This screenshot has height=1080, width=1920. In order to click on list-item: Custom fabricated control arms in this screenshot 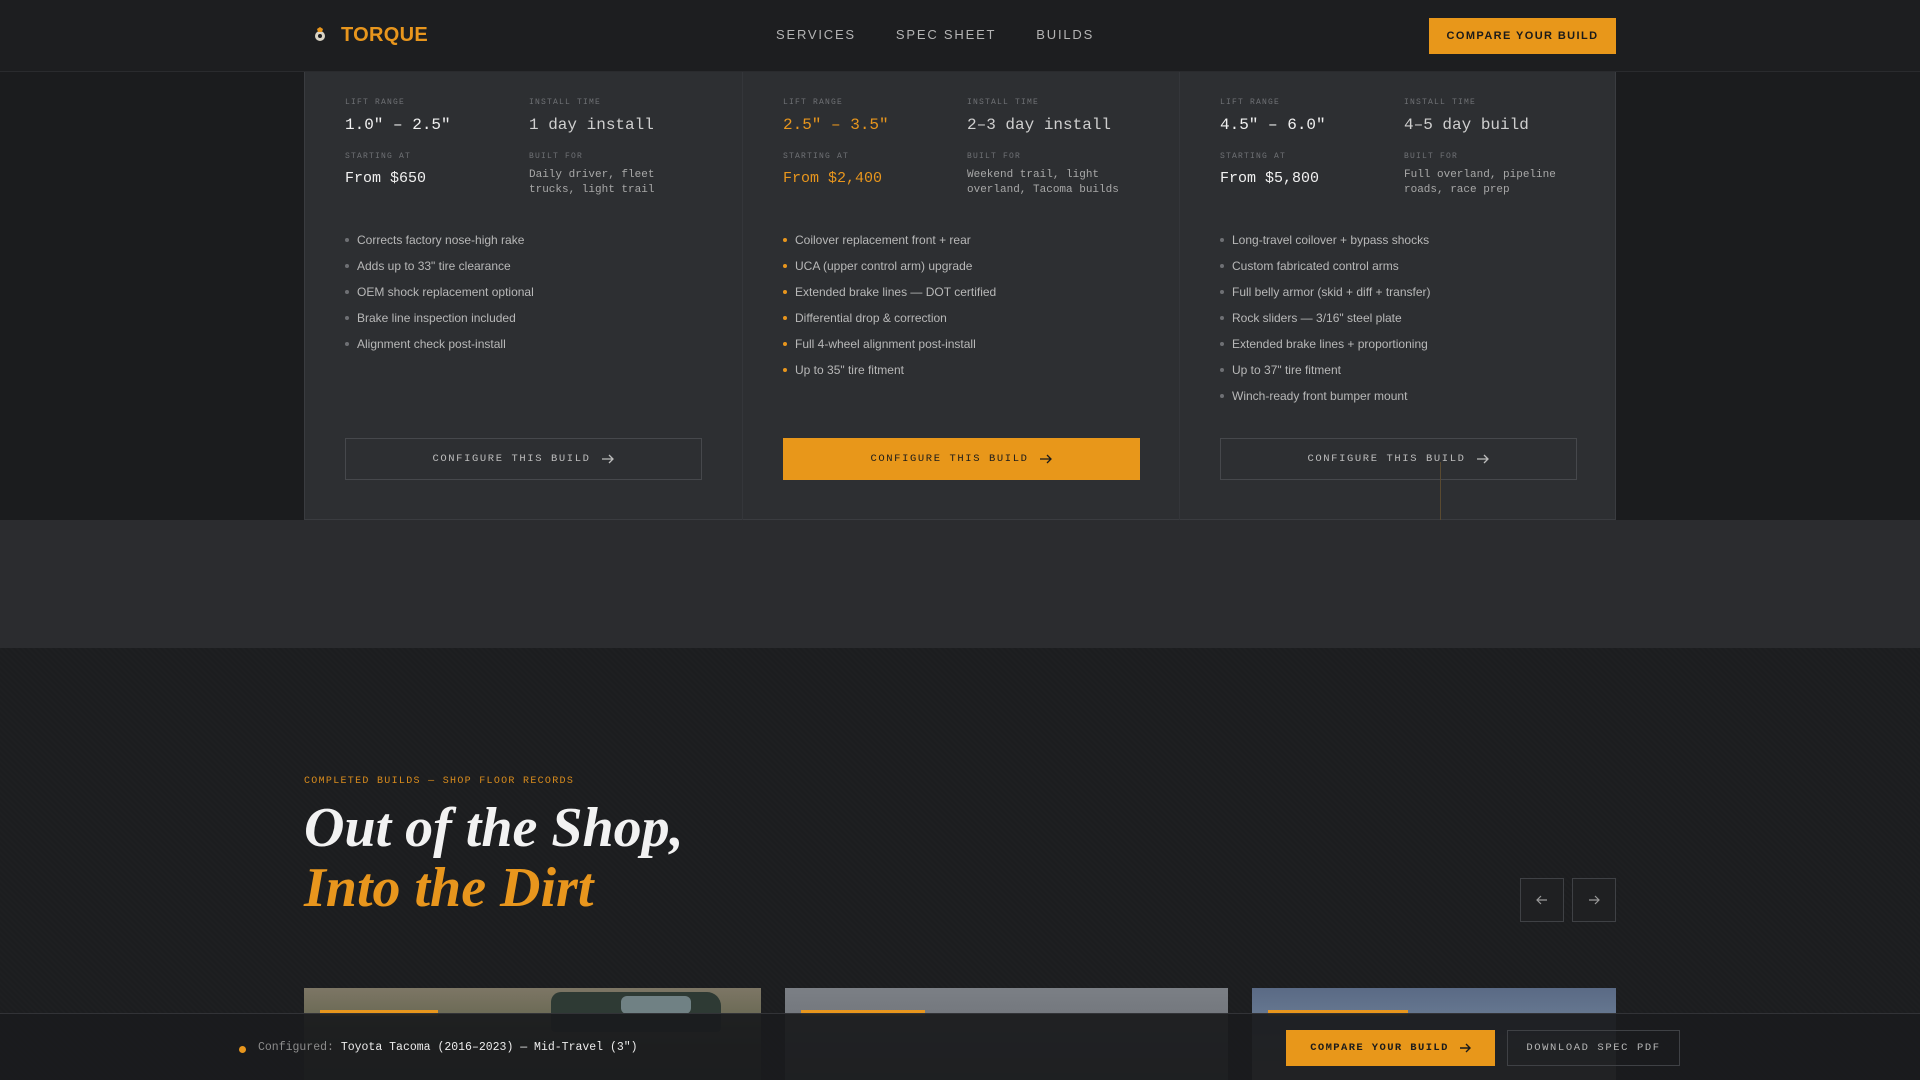, I will do `click(1325, 271)`.